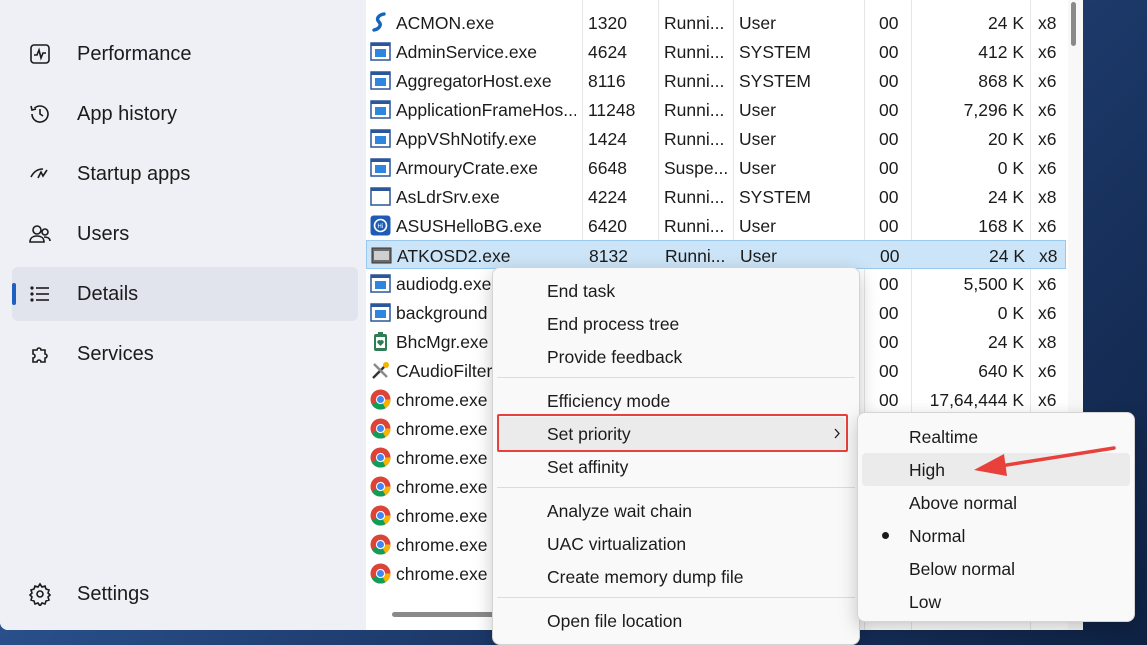  I want to click on acmon-icon, so click(380, 22).